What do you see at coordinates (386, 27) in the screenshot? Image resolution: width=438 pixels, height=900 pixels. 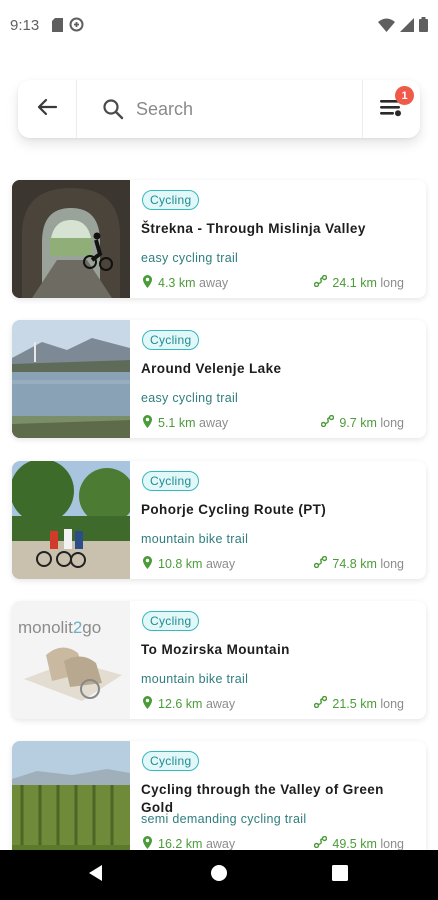 I see `wifi-icon` at bounding box center [386, 27].